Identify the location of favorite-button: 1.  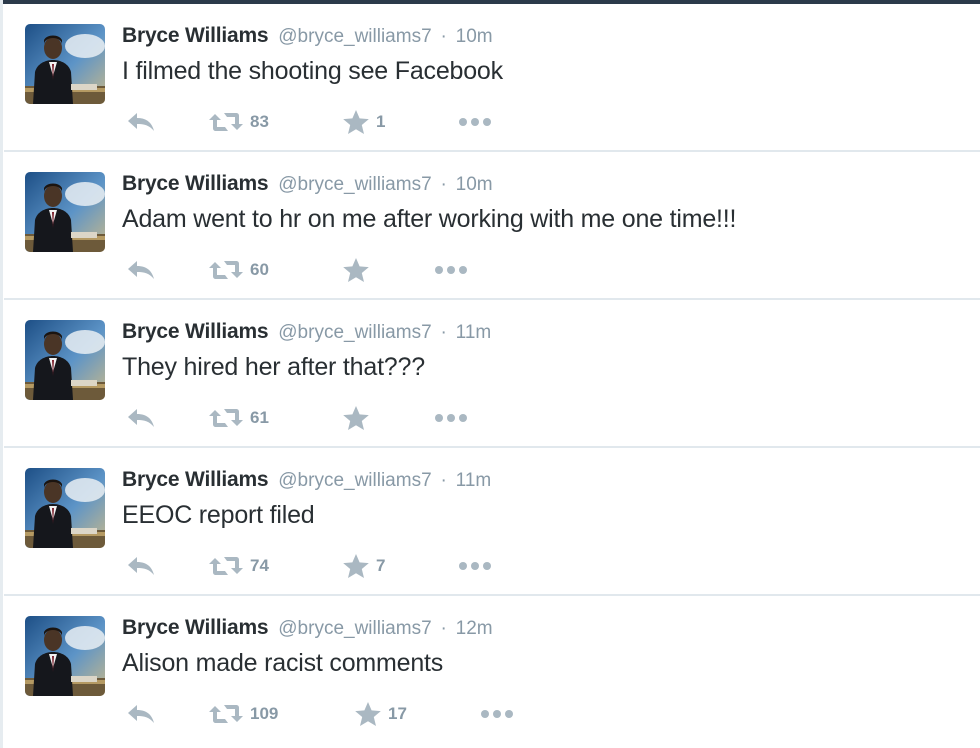
(363, 122).